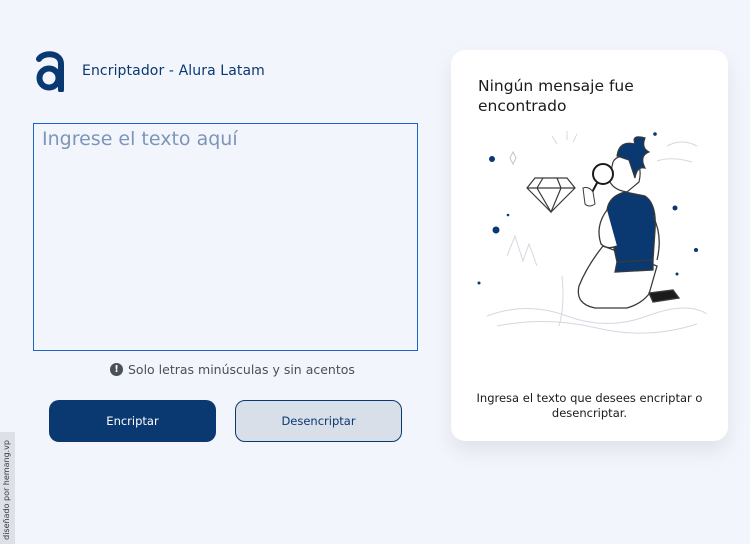 The width and height of the screenshot is (750, 544). I want to click on decrypt-button: Desencriptar, so click(318, 421).